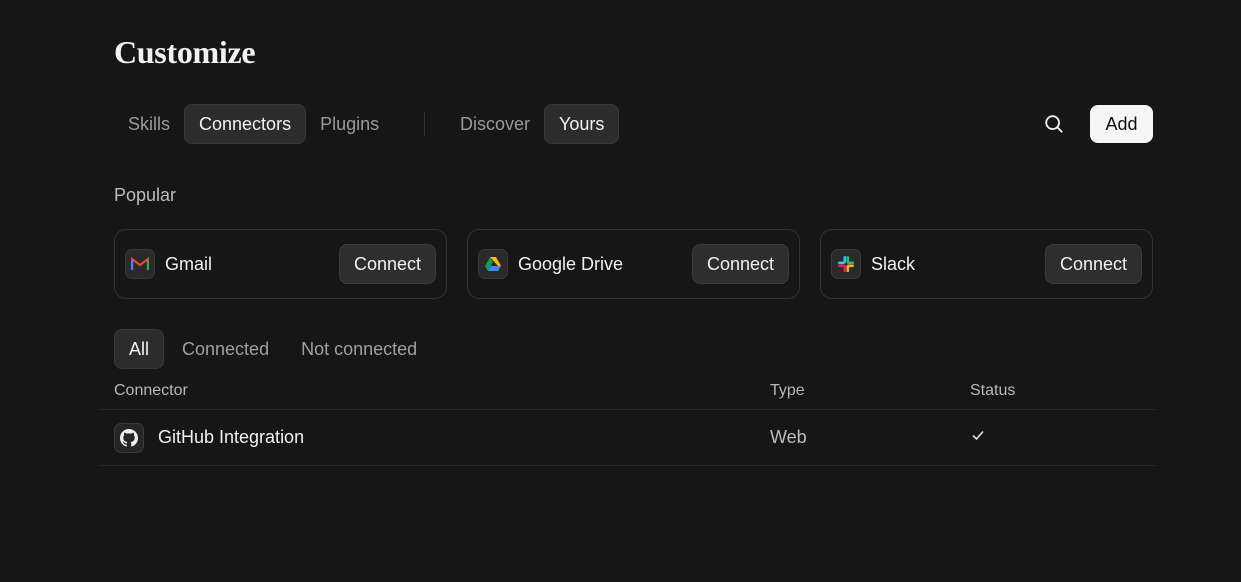 The image size is (1241, 582). Describe the element at coordinates (149, 124) in the screenshot. I see `tab-skills: Skills` at that location.